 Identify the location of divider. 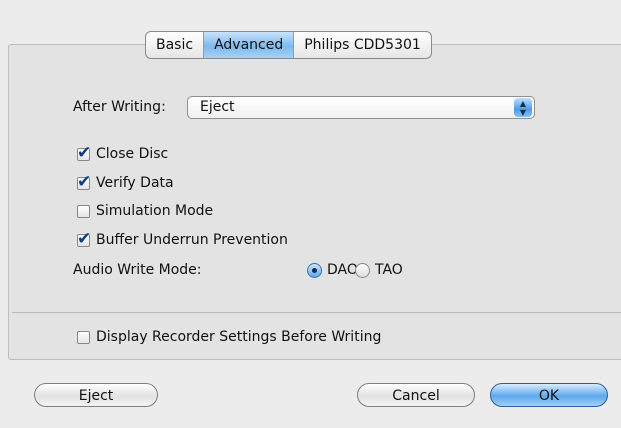
(316, 312).